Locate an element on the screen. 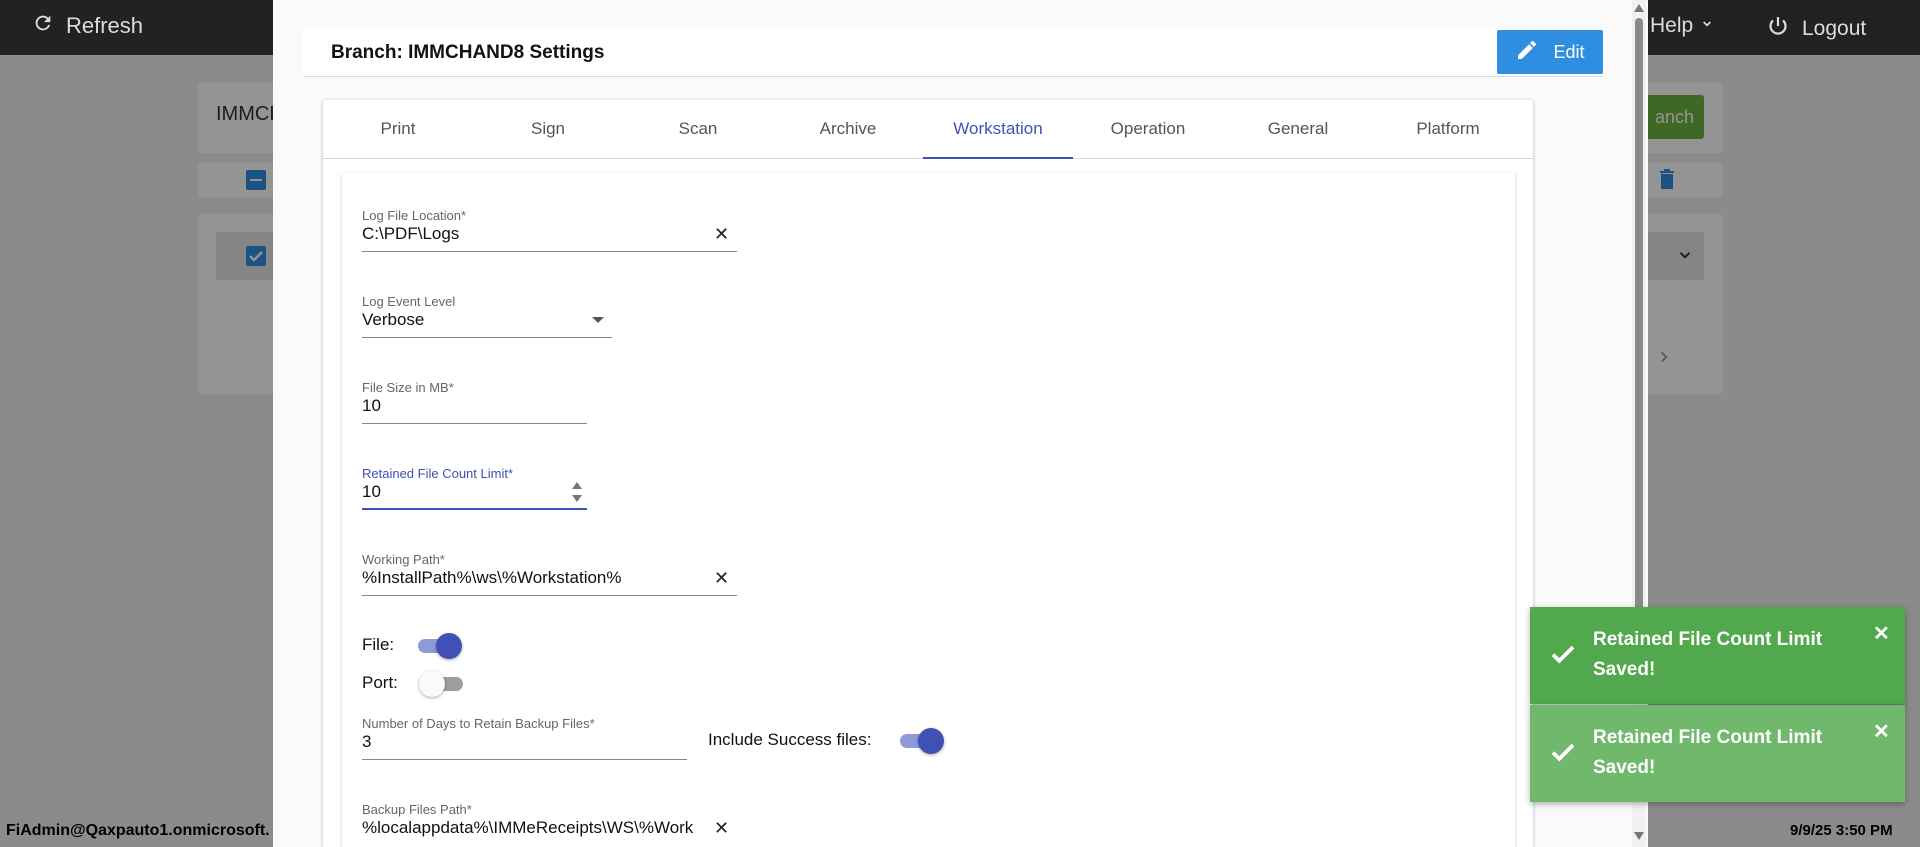 Image resolution: width=1920 pixels, height=847 pixels. tab-general: General is located at coordinates (1298, 129).